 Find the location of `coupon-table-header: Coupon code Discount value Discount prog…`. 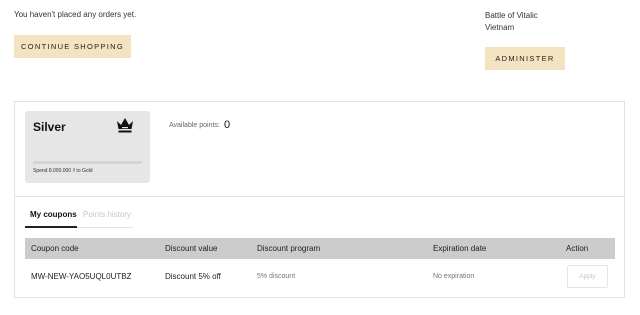

coupon-table-header: Coupon code Discount value Discount prog… is located at coordinates (320, 248).